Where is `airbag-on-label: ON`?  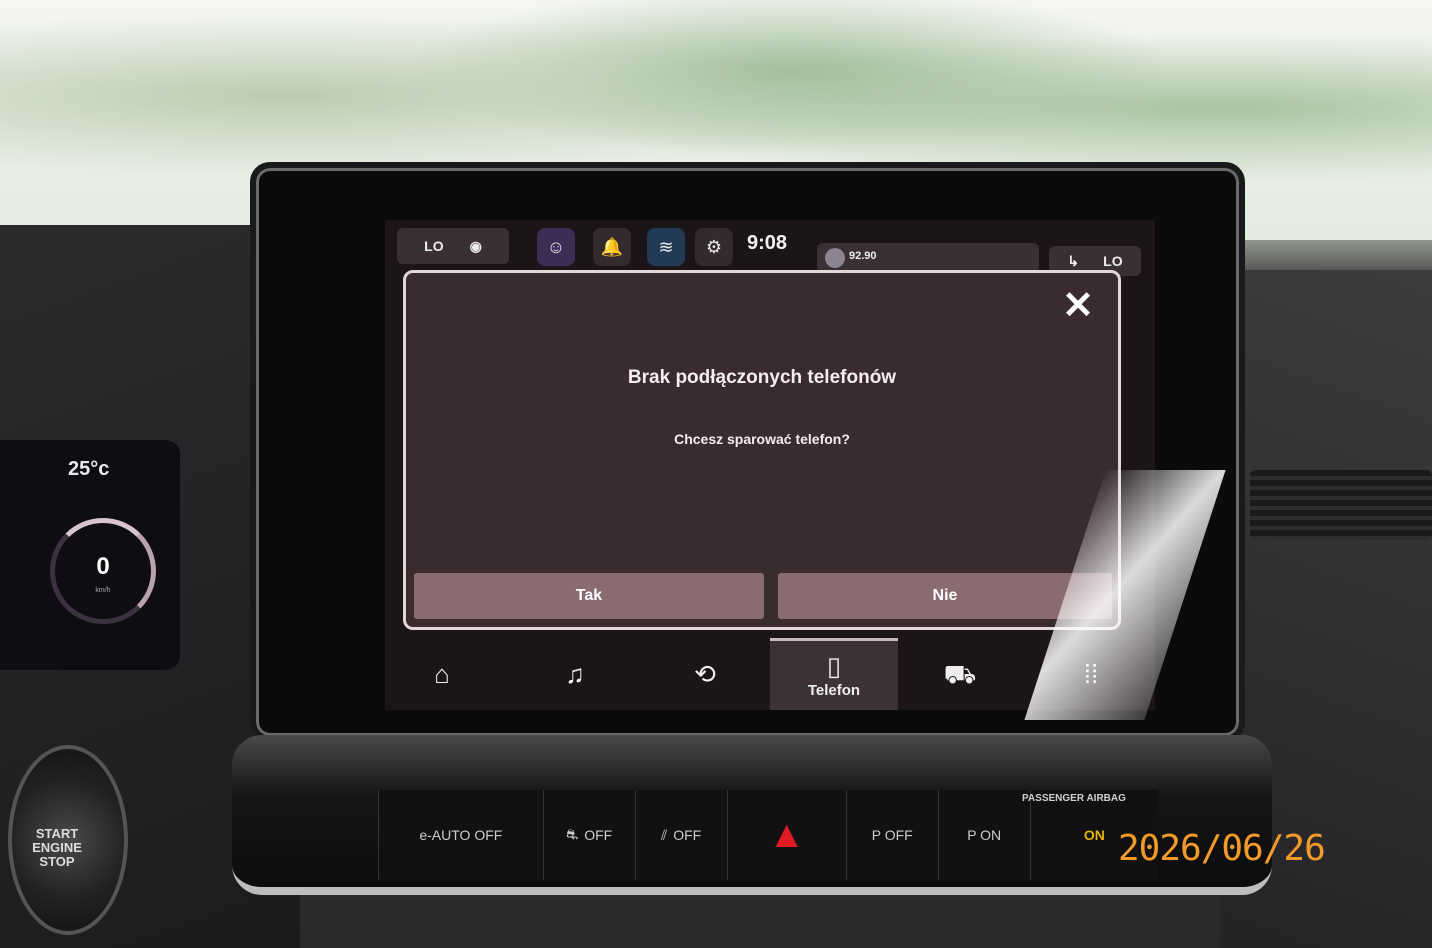
airbag-on-label: ON is located at coordinates (1094, 835).